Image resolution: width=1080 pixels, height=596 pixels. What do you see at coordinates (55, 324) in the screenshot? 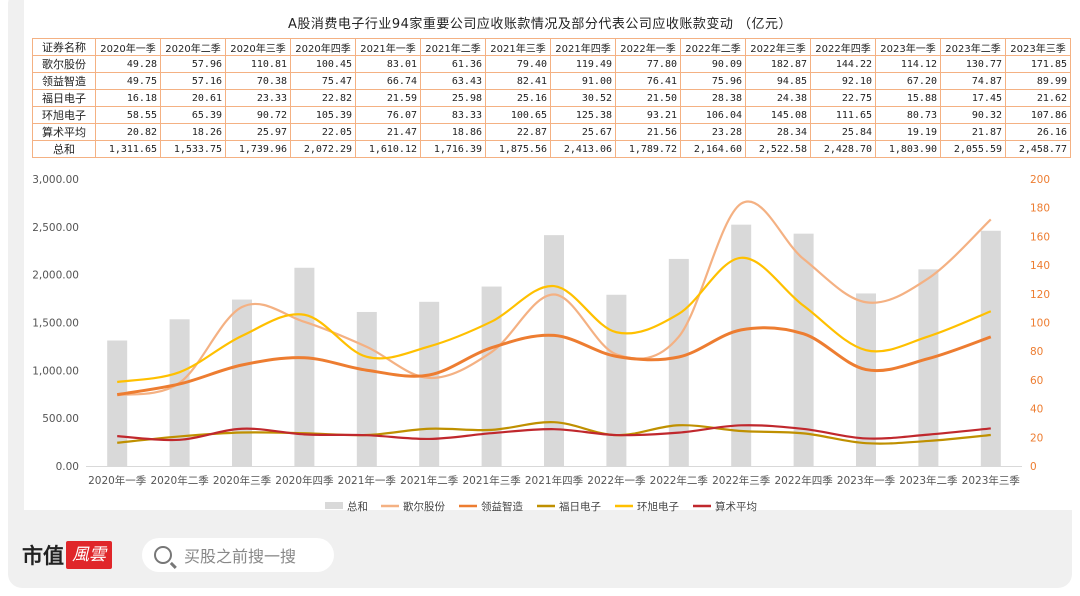
I see `left-axis-tick-label: 1,500.00` at bounding box center [55, 324].